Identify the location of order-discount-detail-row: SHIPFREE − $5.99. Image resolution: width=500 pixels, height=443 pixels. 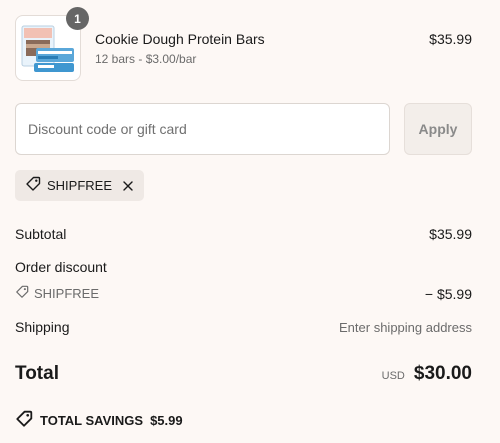
(243, 293).